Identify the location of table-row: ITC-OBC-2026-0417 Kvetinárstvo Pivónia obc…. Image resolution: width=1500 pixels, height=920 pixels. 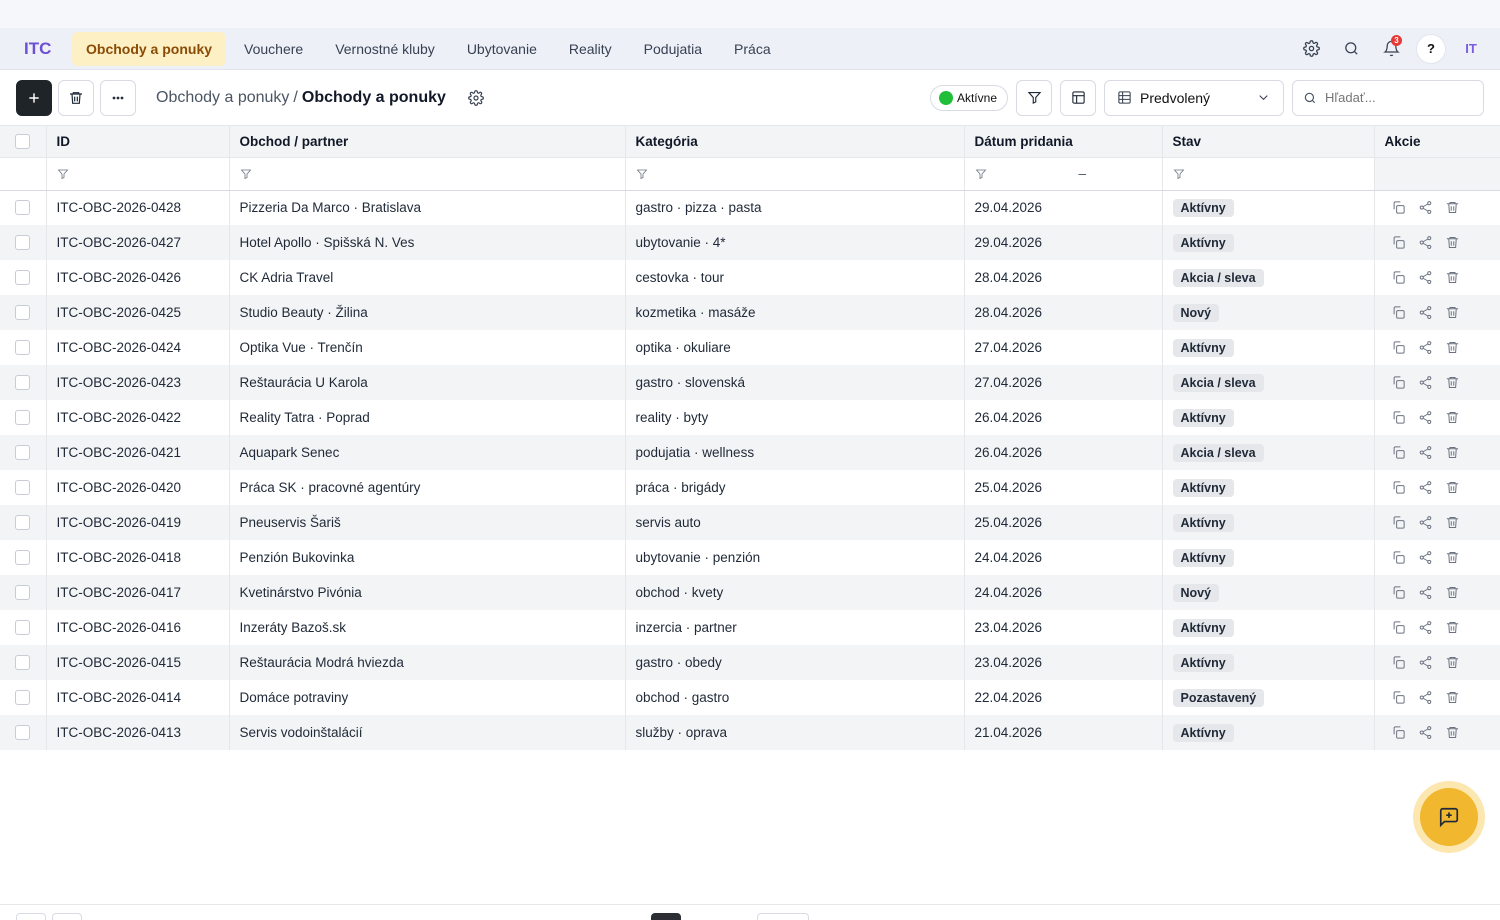
(750, 592).